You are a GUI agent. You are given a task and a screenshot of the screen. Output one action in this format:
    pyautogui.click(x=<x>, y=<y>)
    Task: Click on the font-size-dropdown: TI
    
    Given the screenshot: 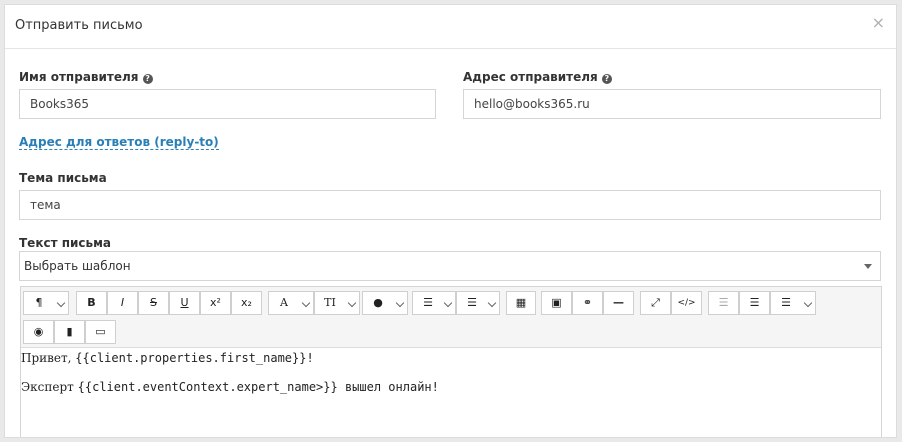 What is the action you would take?
    pyautogui.click(x=337, y=303)
    